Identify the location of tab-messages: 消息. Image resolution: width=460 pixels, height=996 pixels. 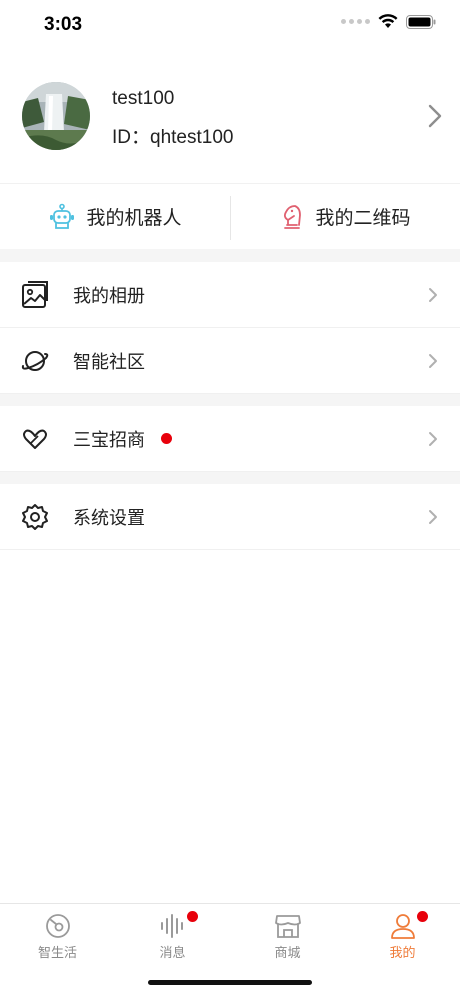
(172, 934).